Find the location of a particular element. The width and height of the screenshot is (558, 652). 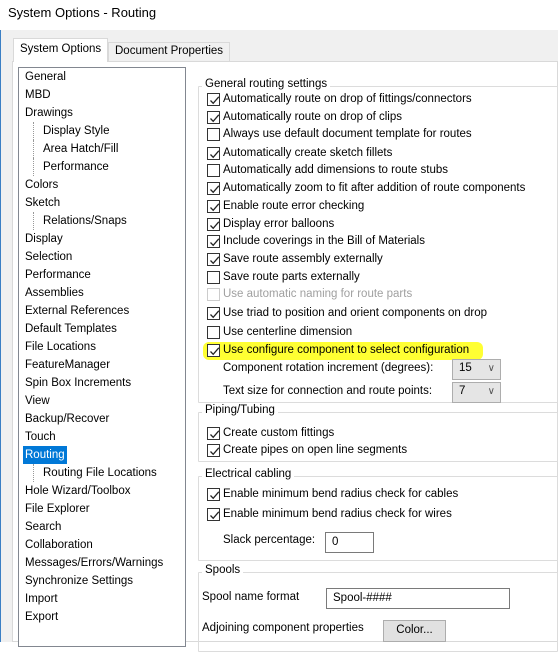

tree-item-general: General is located at coordinates (45, 77).